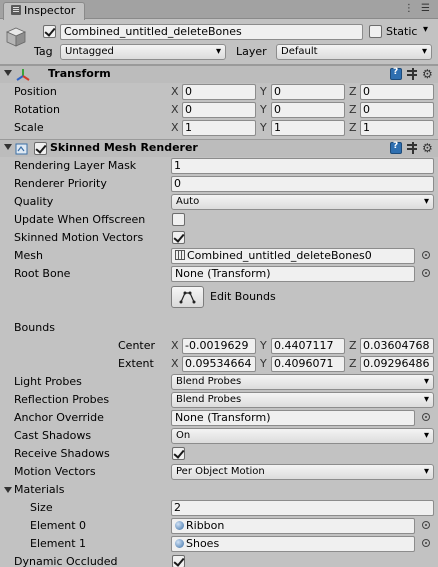 The width and height of the screenshot is (438, 567). Describe the element at coordinates (178, 453) in the screenshot. I see `receive-shadows-checkbox` at that location.